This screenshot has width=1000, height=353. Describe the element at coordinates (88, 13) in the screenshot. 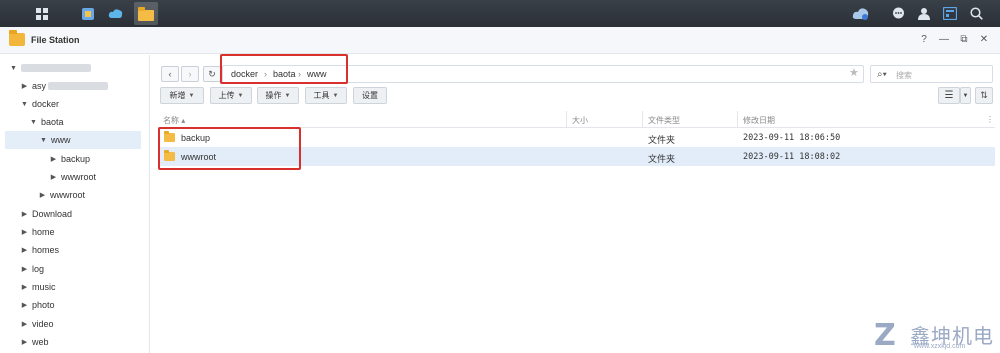

I see `control-panel-icon` at that location.